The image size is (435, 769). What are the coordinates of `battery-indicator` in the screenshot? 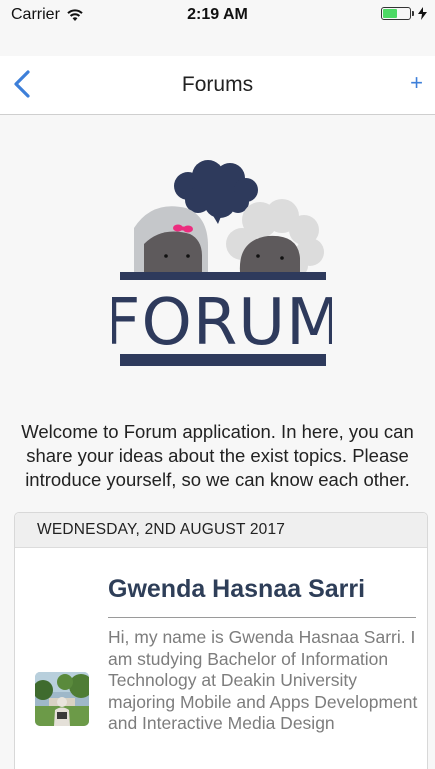 It's located at (404, 13).